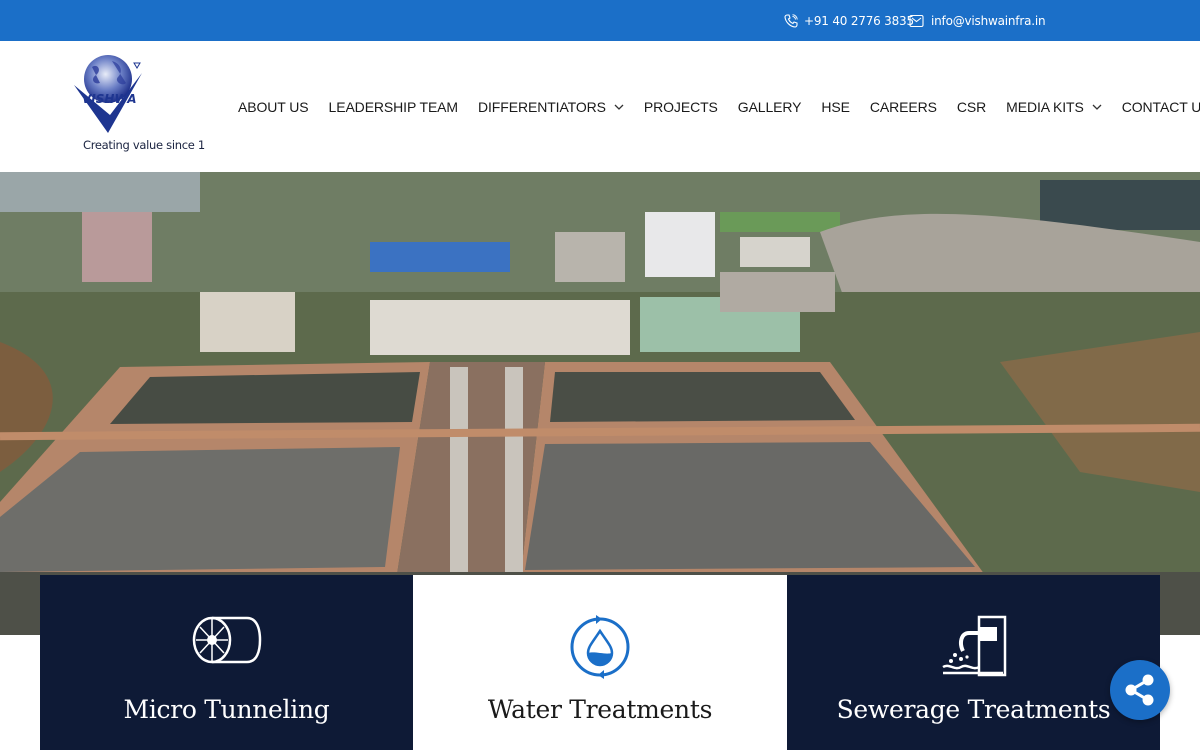  I want to click on vishwa-globe-logo: VISHWA, so click(108, 94).